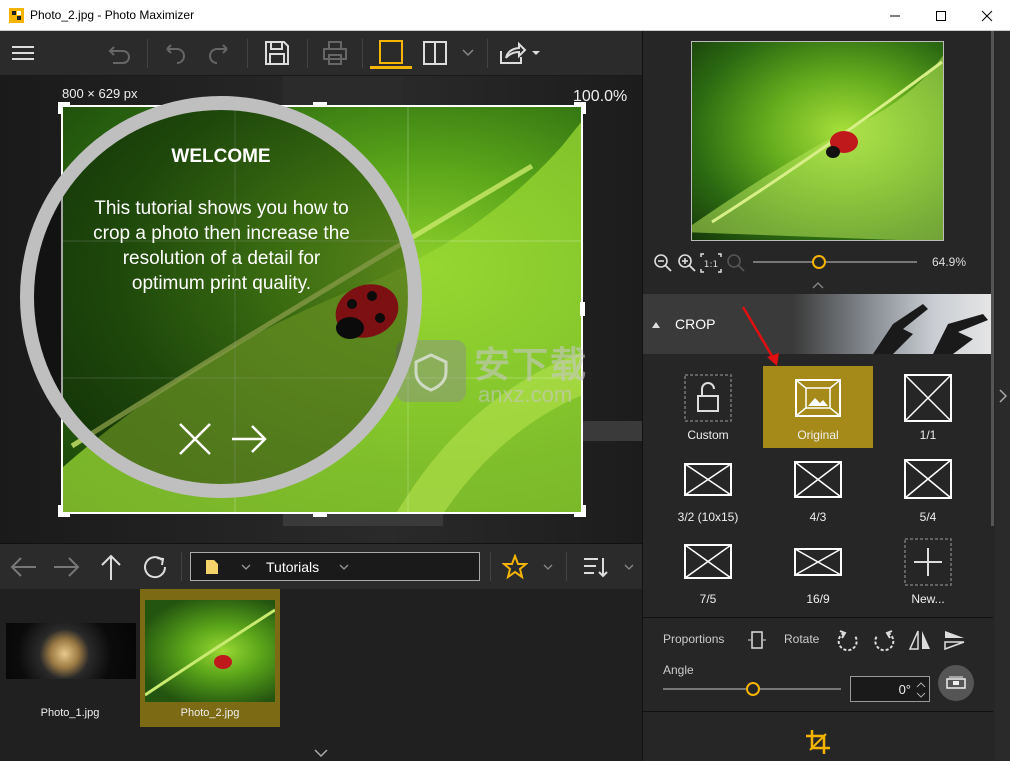  What do you see at coordinates (16, 15) in the screenshot?
I see `app-icon` at bounding box center [16, 15].